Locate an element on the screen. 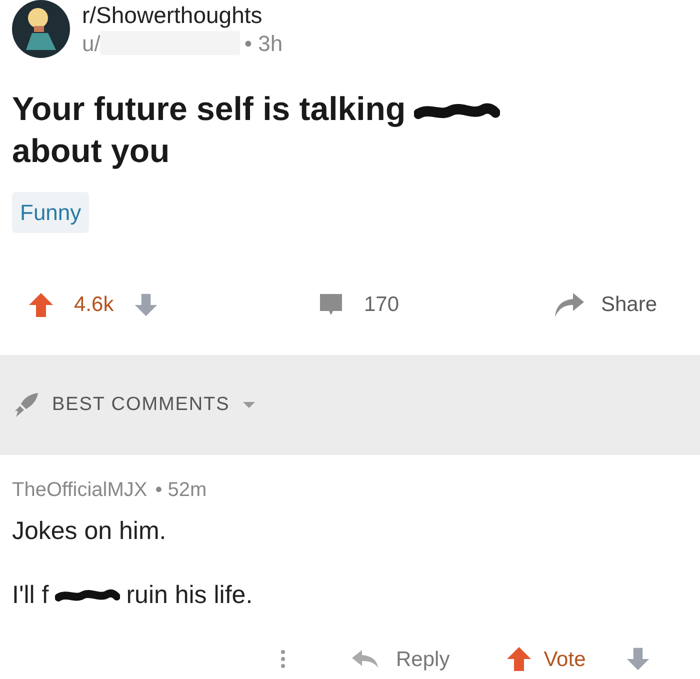 This screenshot has height=679, width=700. caret-icon is located at coordinates (249, 405).